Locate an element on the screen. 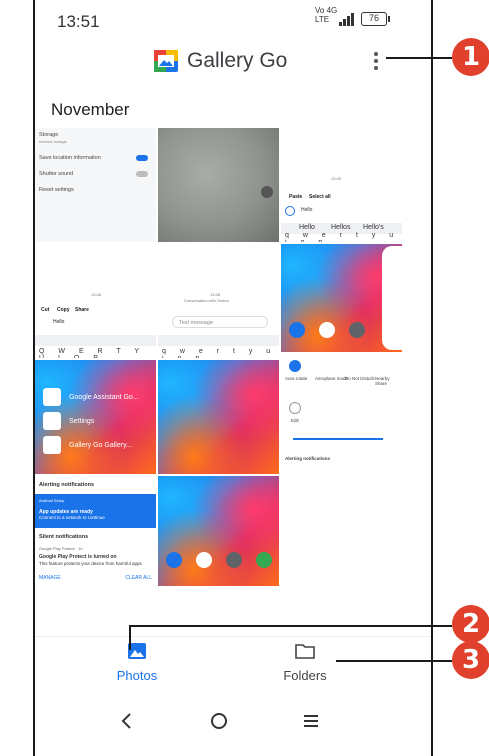  photo-thumbnail-wallpaper is located at coordinates (218, 417).